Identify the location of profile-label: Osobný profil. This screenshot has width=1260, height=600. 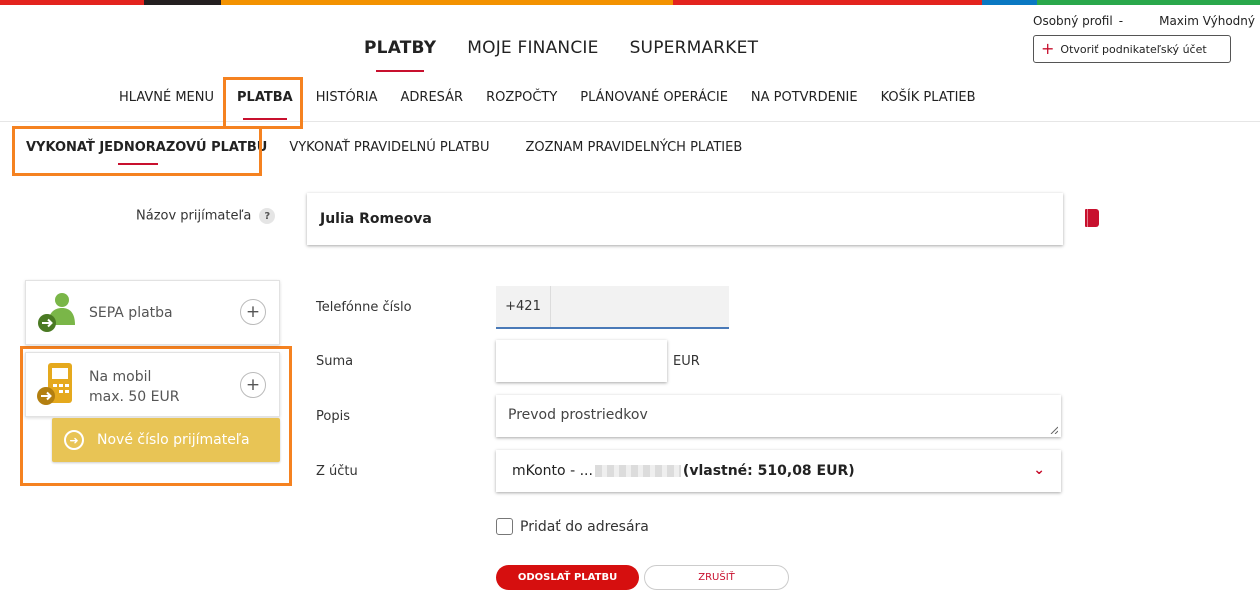
(1073, 21).